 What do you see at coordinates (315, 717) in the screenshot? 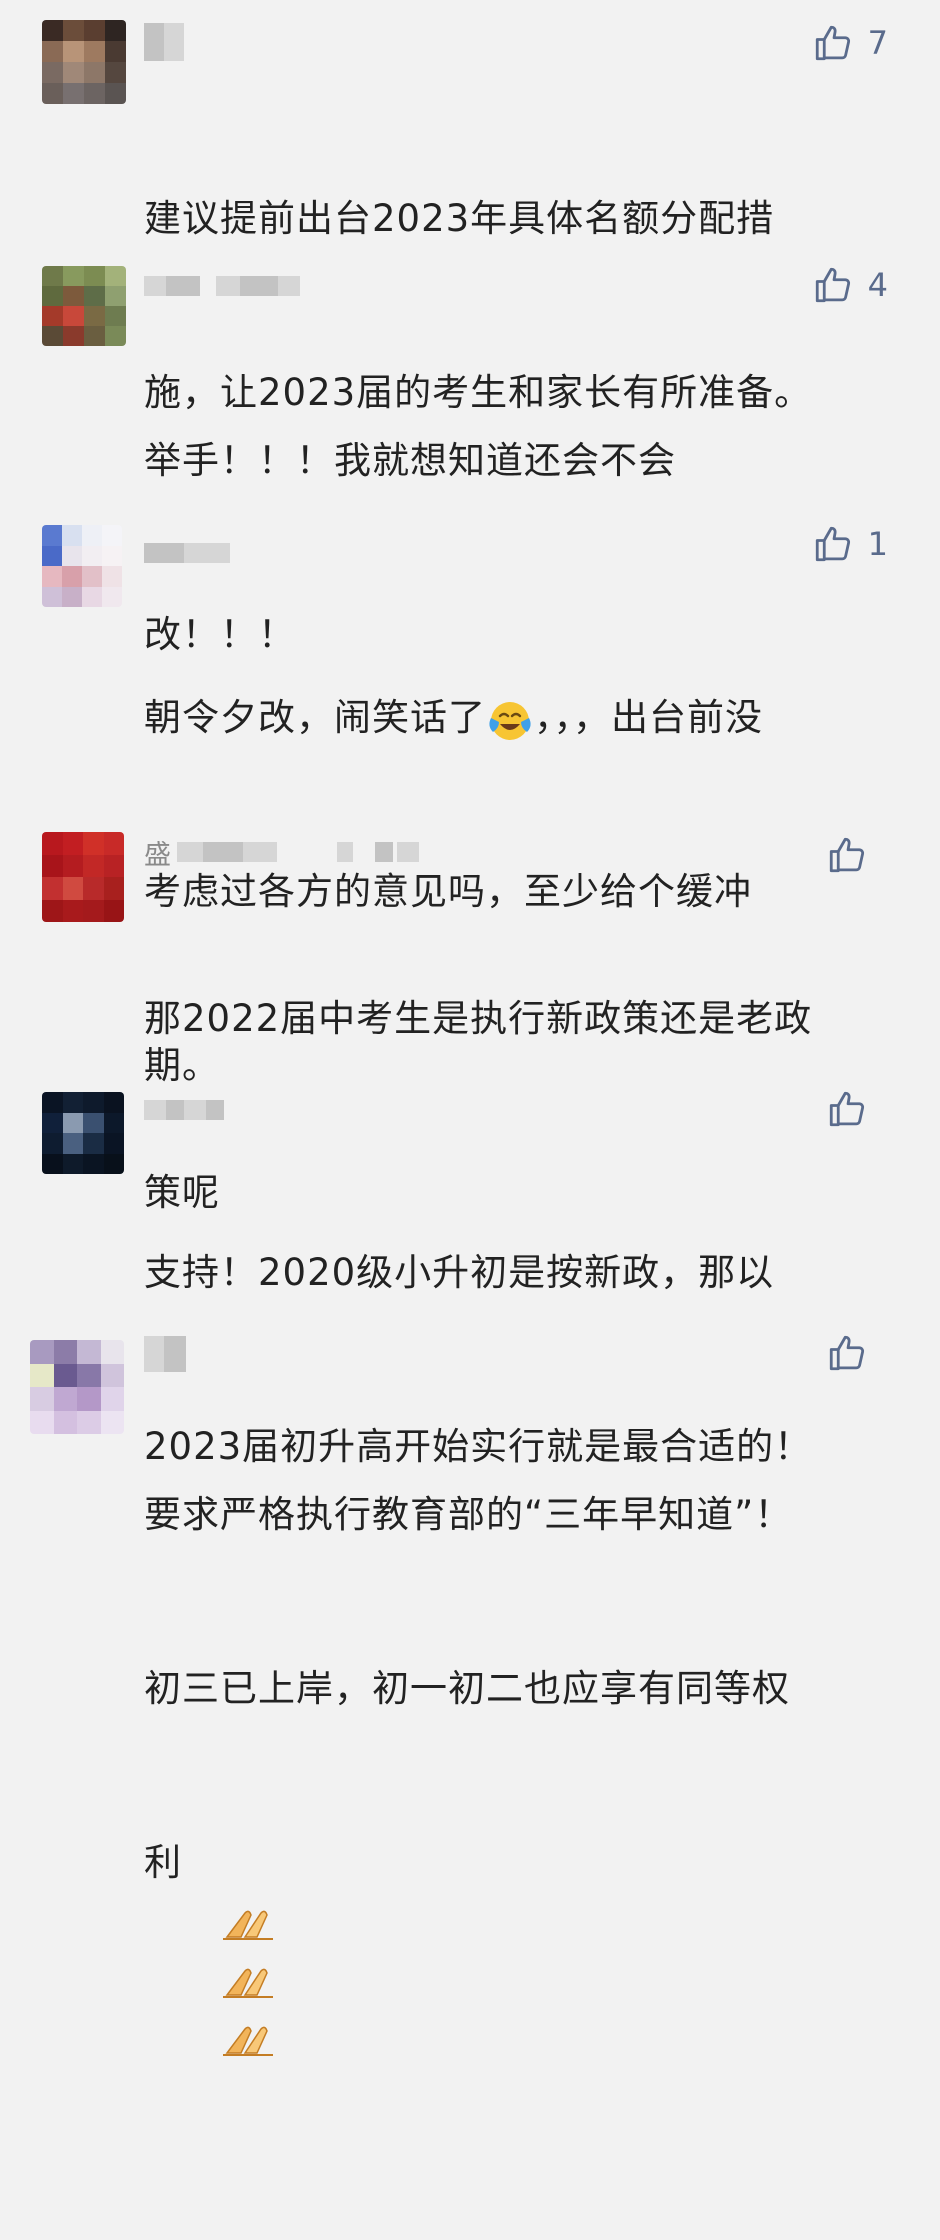
I see `comment-text-segment: 朝令夕改，闹笑话了` at bounding box center [315, 717].